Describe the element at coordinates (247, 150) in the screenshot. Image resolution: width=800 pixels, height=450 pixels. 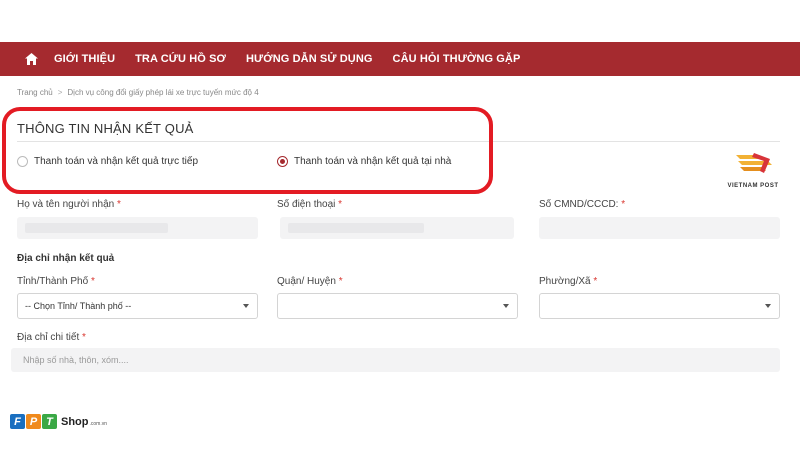
I see `highlight-annotation` at that location.